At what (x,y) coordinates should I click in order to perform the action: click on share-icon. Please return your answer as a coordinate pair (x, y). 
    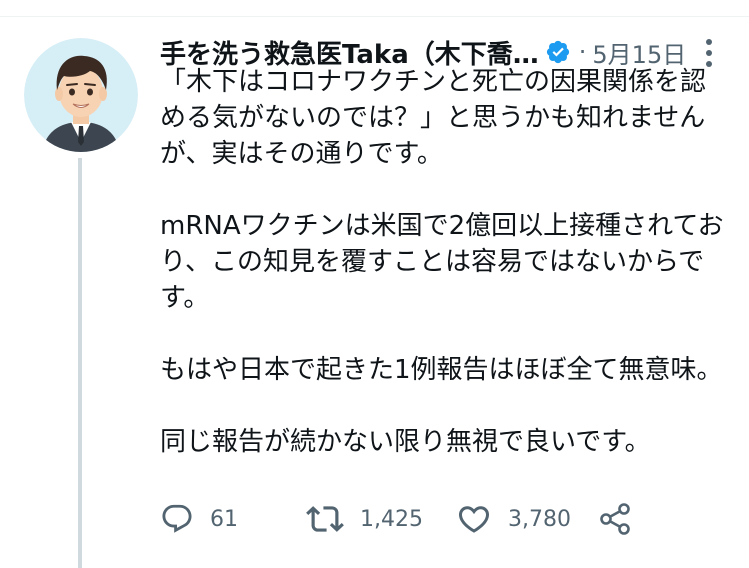
    Looking at the image, I should click on (615, 519).